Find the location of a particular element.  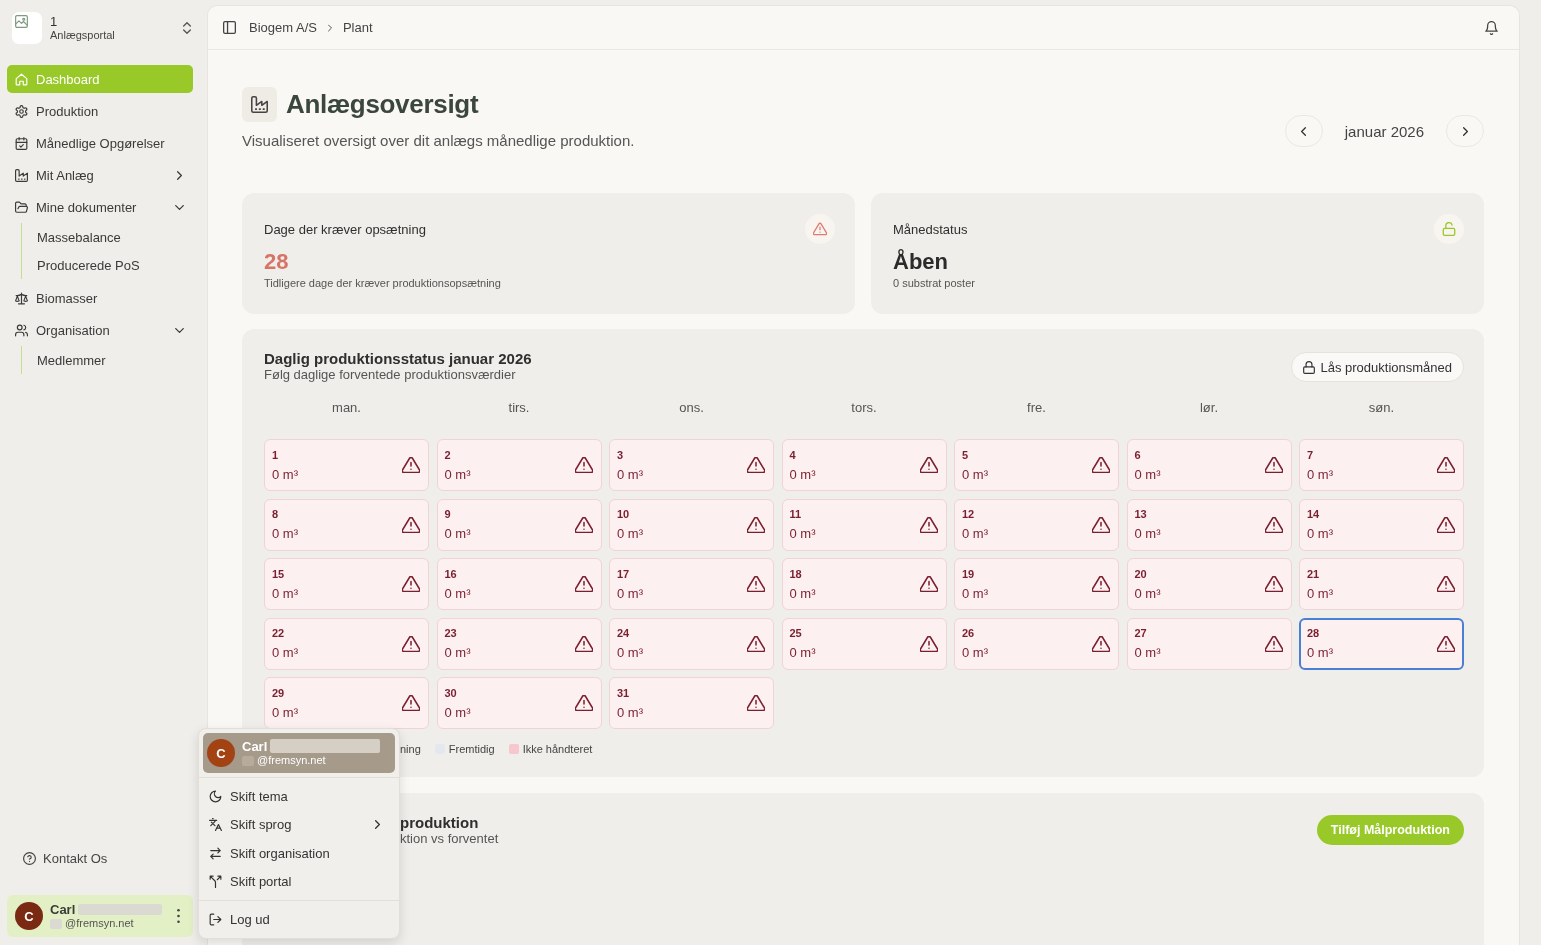

portal-name: Anlægsportal is located at coordinates (82, 36).